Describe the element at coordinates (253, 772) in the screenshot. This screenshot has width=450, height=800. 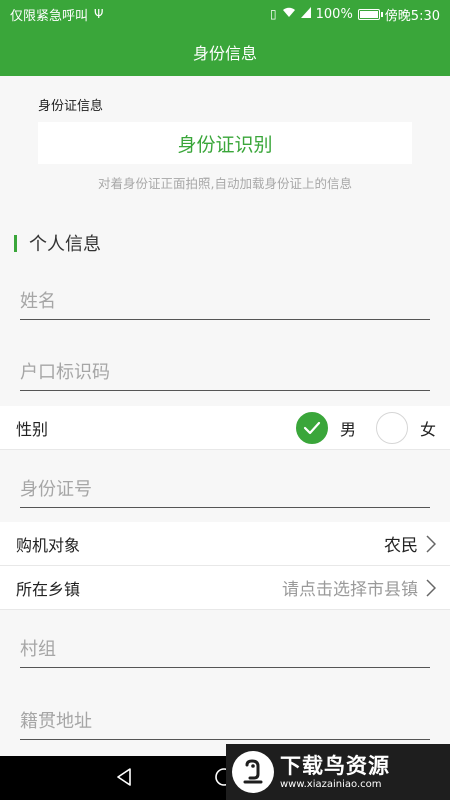
I see `bird-logo-icon` at that location.